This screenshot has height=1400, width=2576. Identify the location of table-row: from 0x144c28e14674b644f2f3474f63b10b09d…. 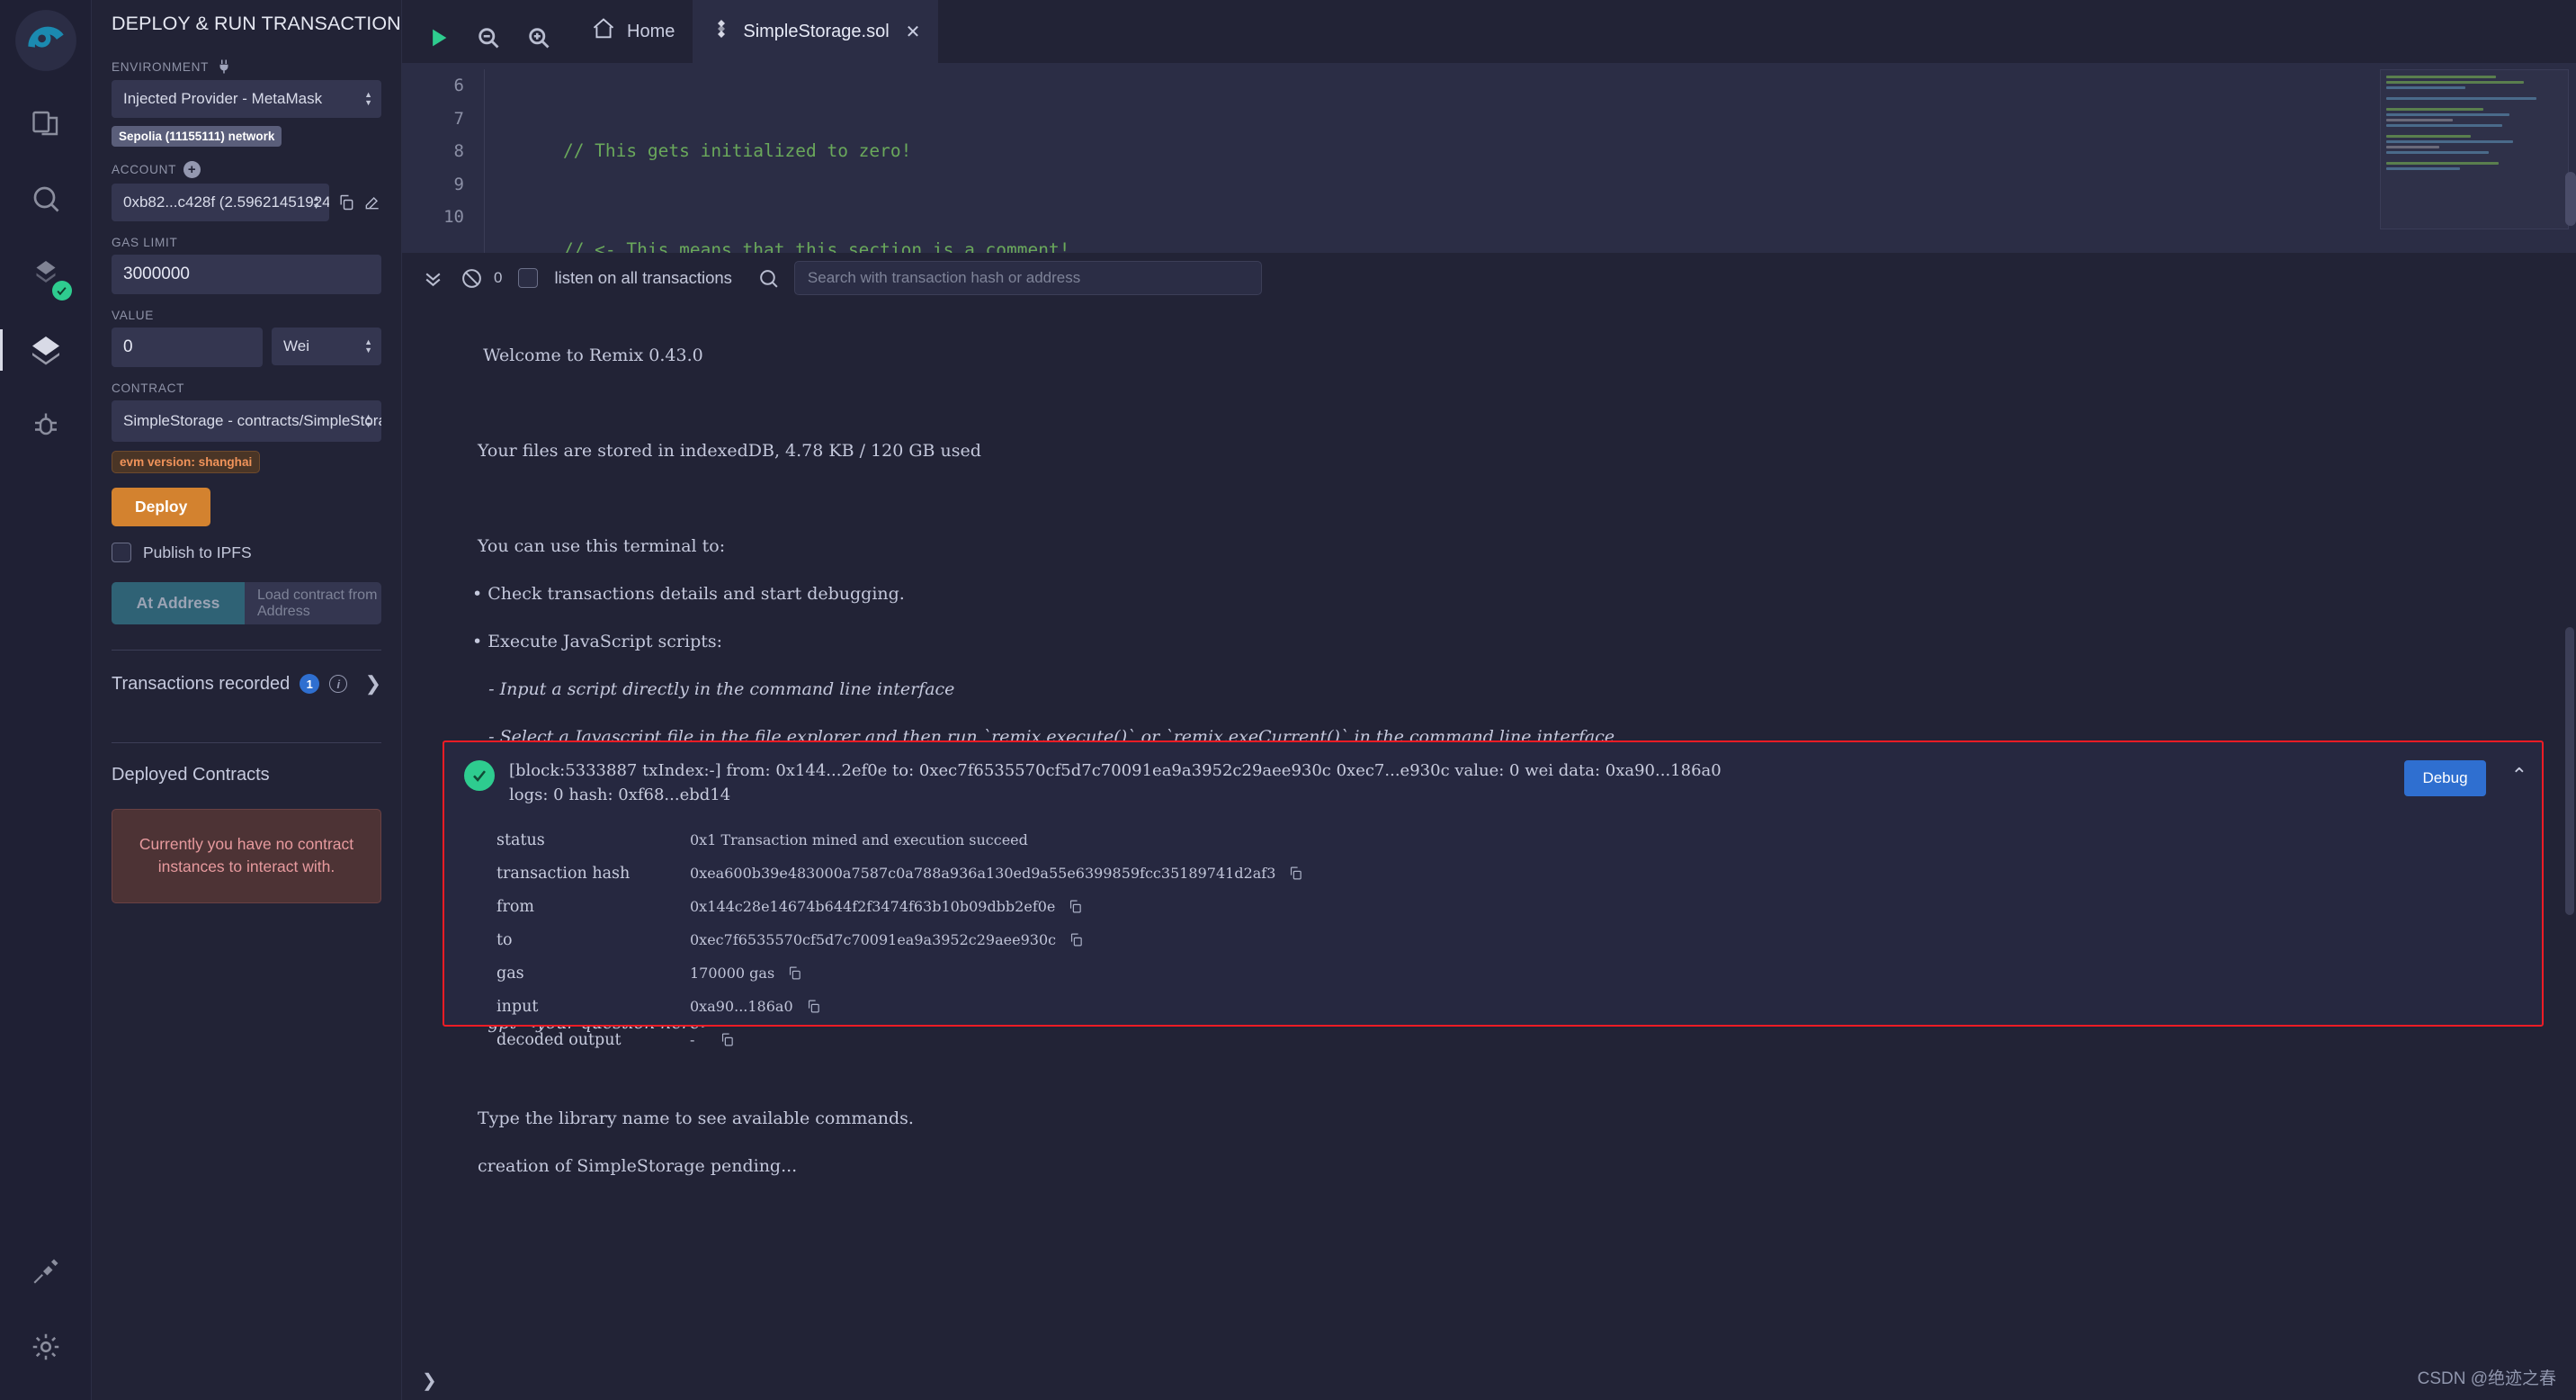
(1493, 906).